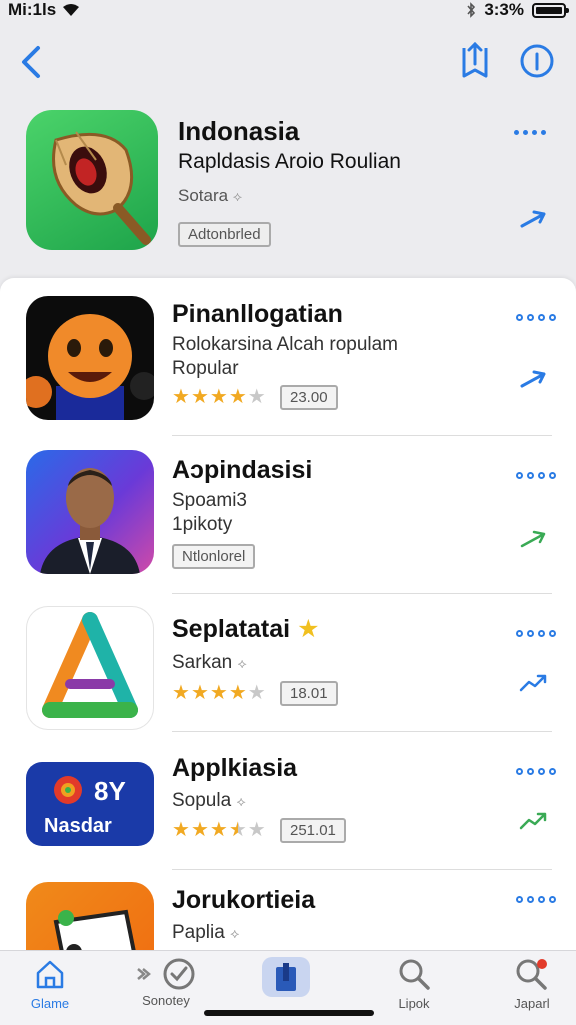 Image resolution: width=576 pixels, height=1025 pixels. I want to click on subtitle-text: Sopula, so click(202, 800).